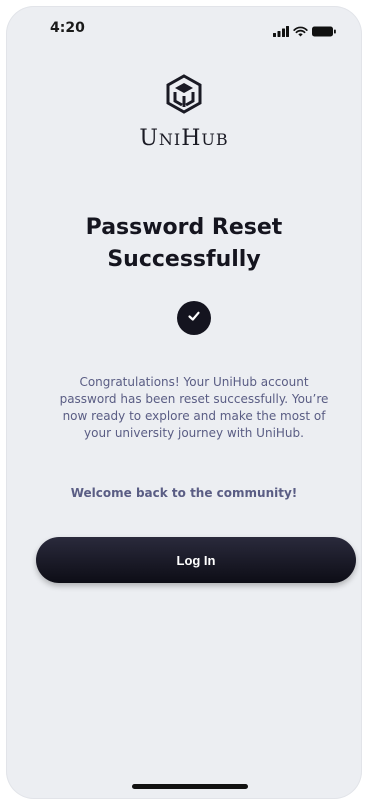 The width and height of the screenshot is (370, 805). I want to click on brand-name: UNIHUB, so click(184, 138).